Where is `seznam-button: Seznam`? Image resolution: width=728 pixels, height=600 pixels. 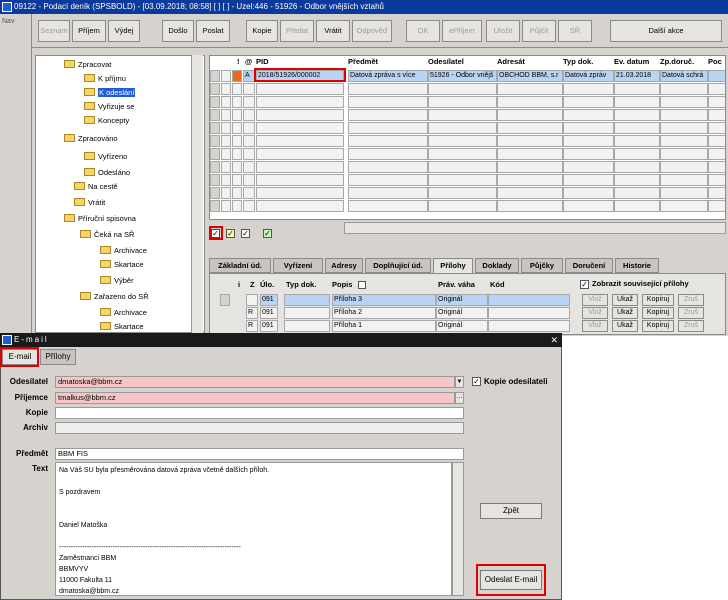
seznam-button: Seznam is located at coordinates (54, 31).